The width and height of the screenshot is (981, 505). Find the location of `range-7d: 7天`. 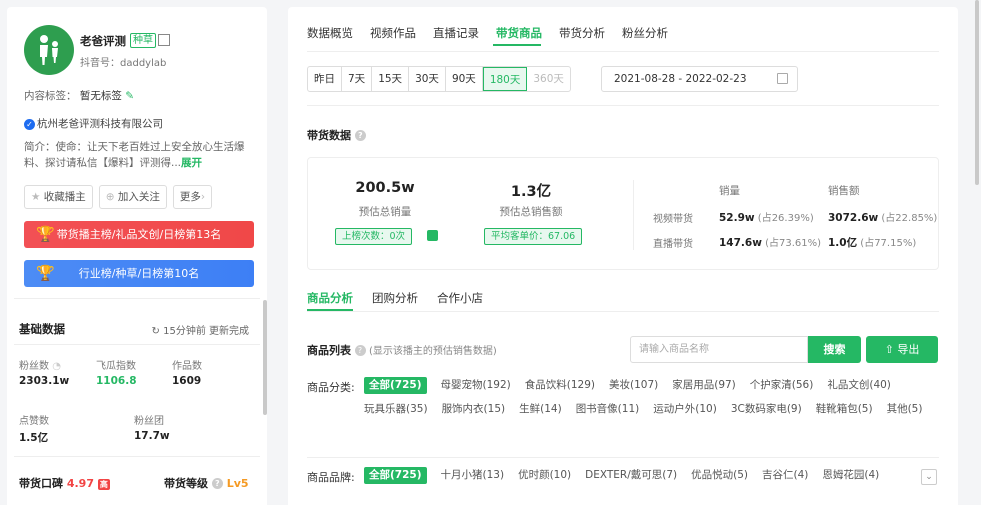

range-7d: 7天 is located at coordinates (357, 79).